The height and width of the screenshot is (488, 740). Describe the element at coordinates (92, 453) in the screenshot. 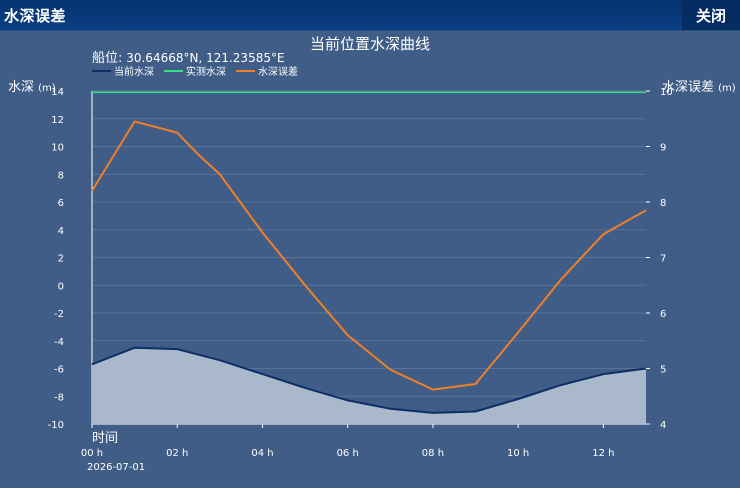

I see `x-tick-label: 00 h` at that location.